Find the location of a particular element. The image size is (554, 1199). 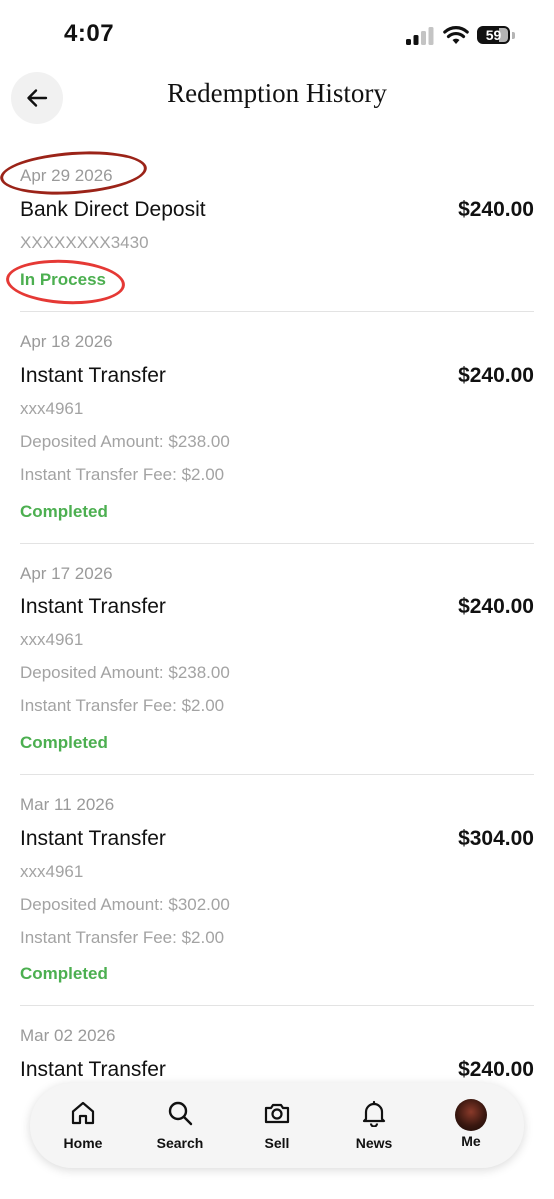

bottom-nav: Home Search Sell News Me is located at coordinates (277, 1125).